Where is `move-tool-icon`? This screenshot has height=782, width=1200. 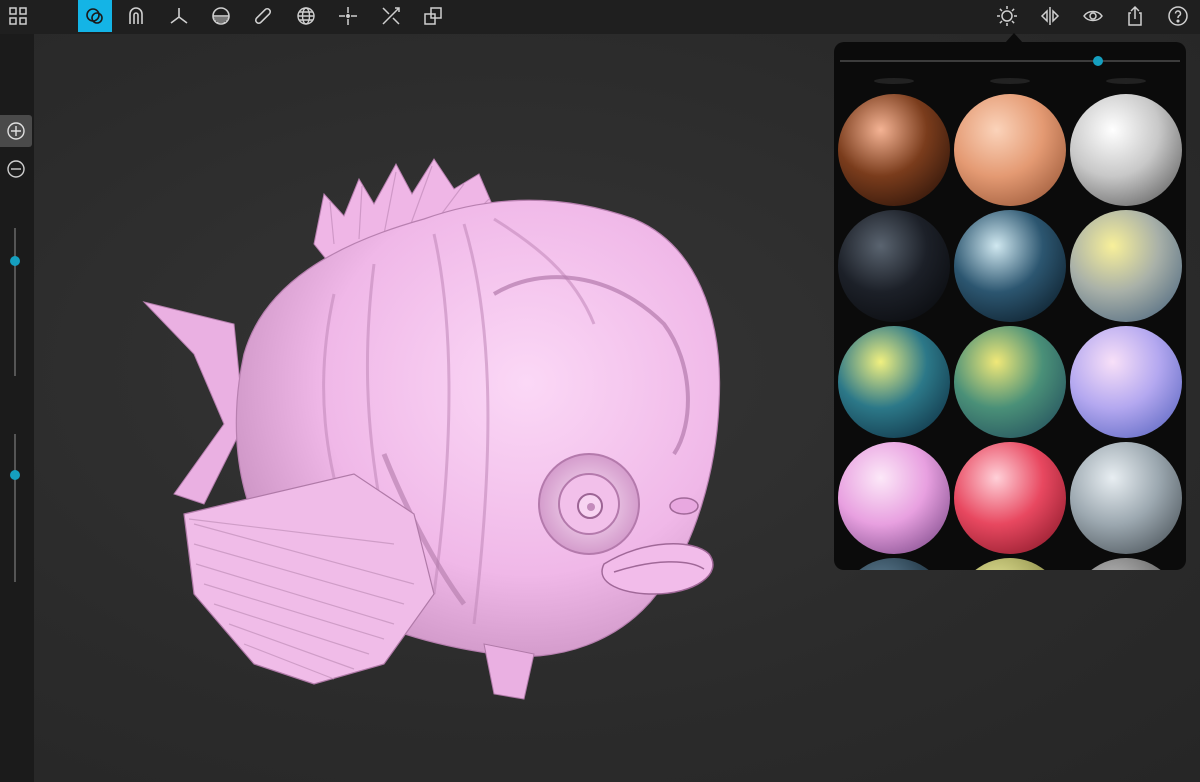 move-tool-icon is located at coordinates (348, 16).